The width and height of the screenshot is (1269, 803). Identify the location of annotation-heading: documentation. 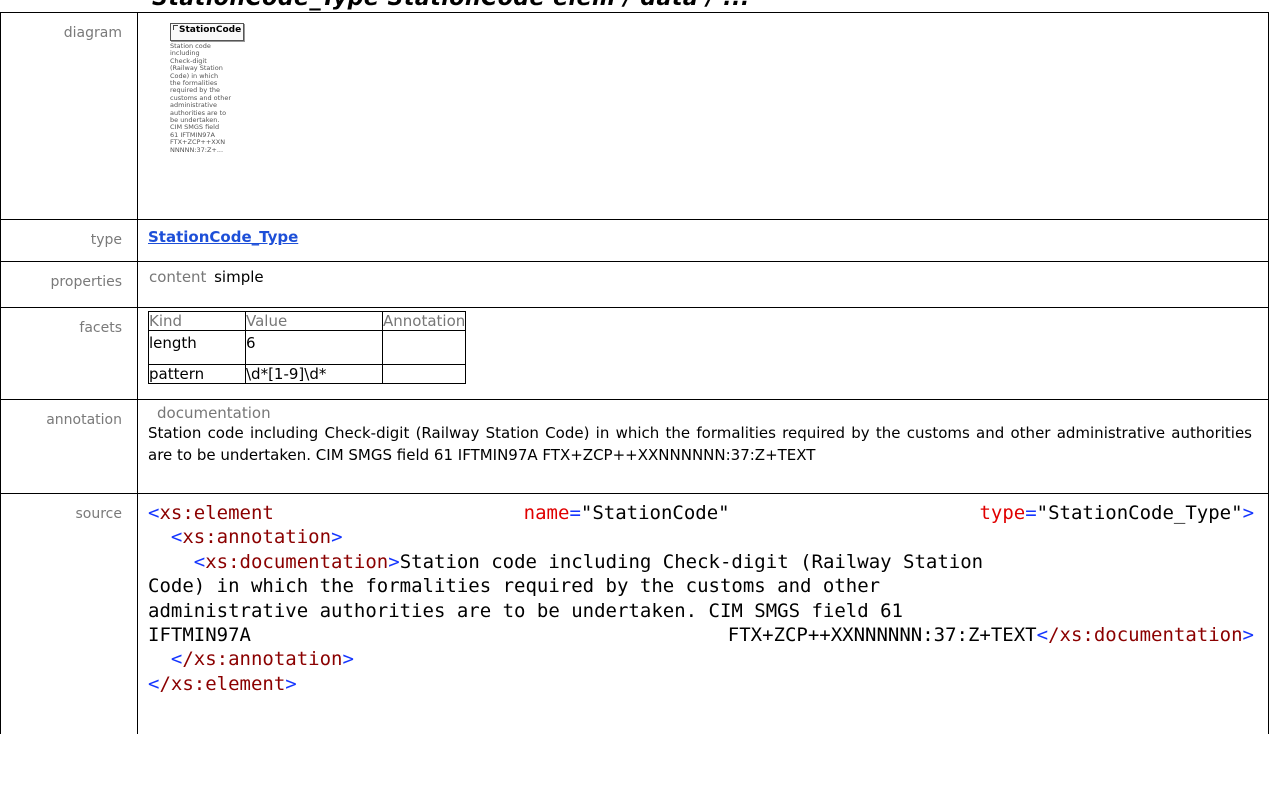
(214, 413).